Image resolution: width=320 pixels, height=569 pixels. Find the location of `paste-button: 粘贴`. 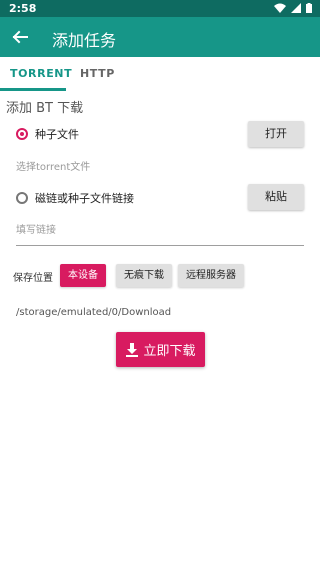

paste-button: 粘贴 is located at coordinates (276, 197).